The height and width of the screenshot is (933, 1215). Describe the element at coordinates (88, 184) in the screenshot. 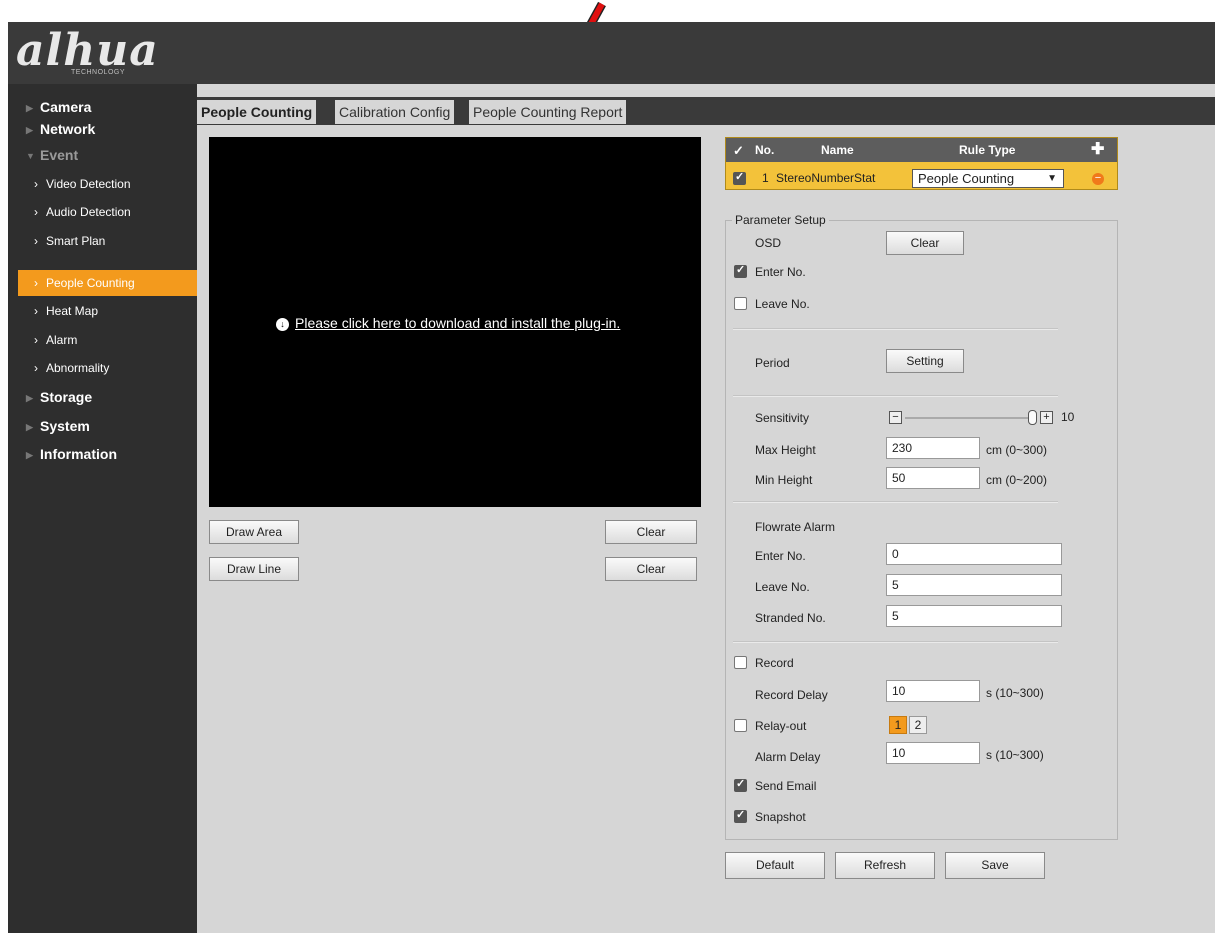

I see `sidebar-item-label: Video Detection` at that location.